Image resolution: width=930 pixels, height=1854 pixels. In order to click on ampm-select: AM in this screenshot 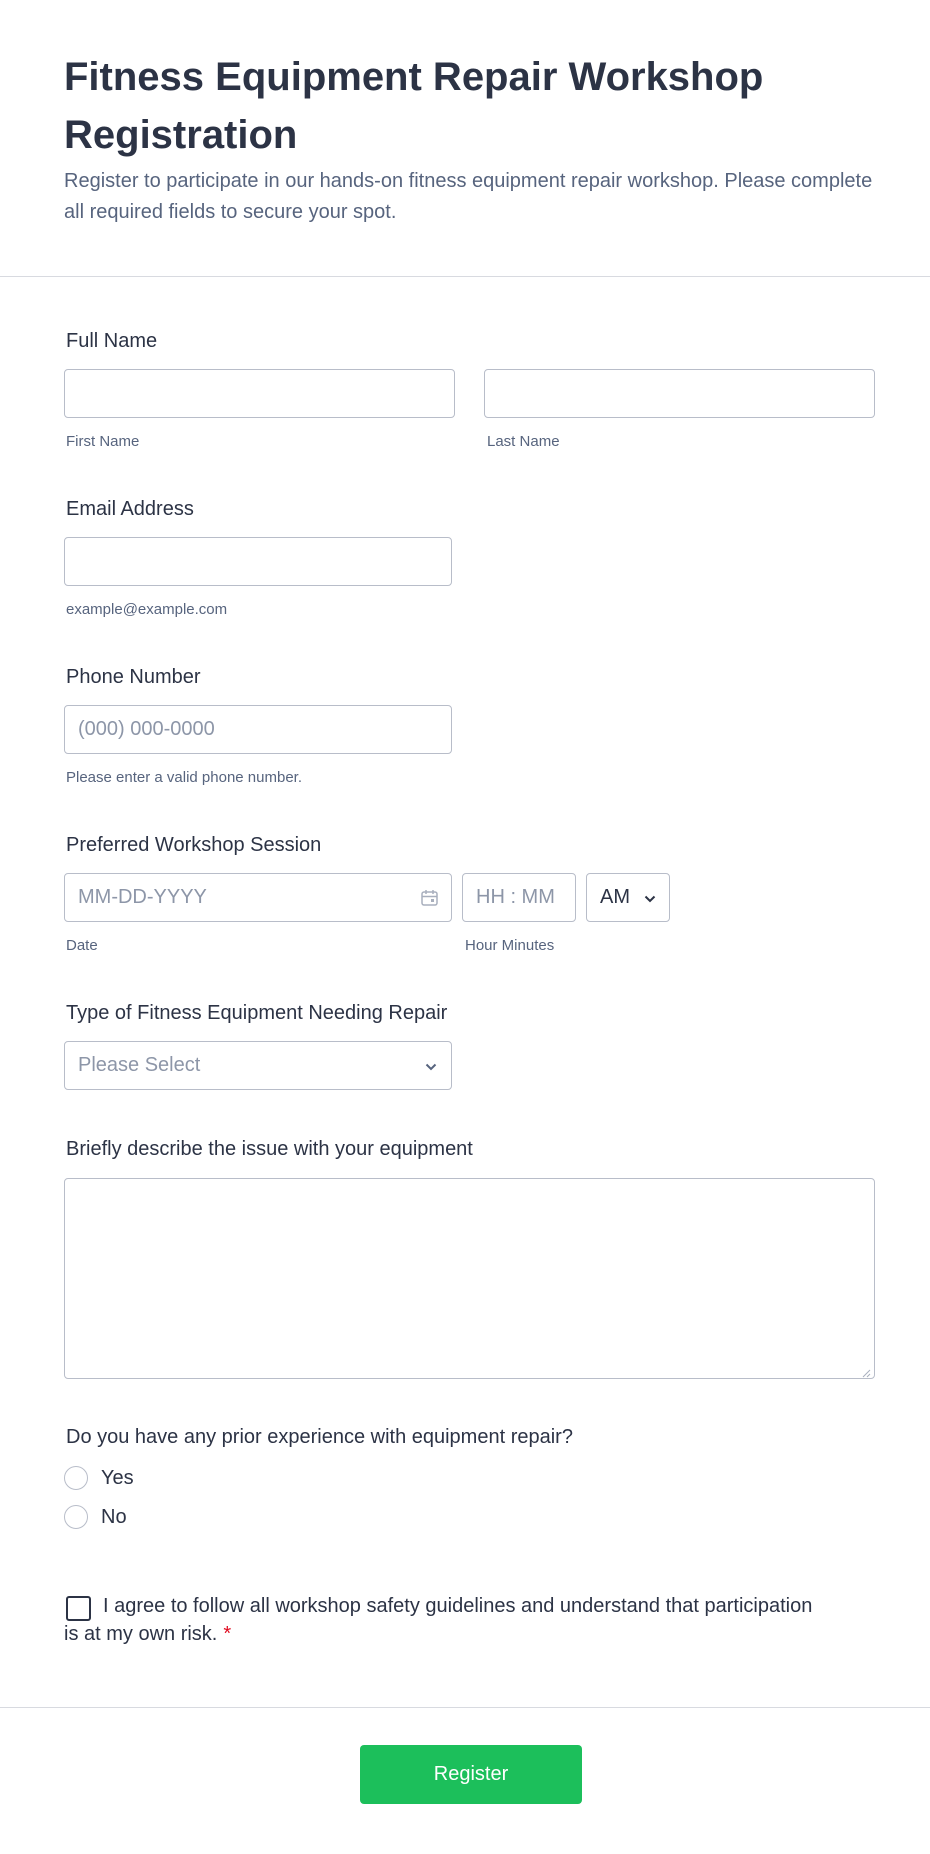, I will do `click(628, 897)`.